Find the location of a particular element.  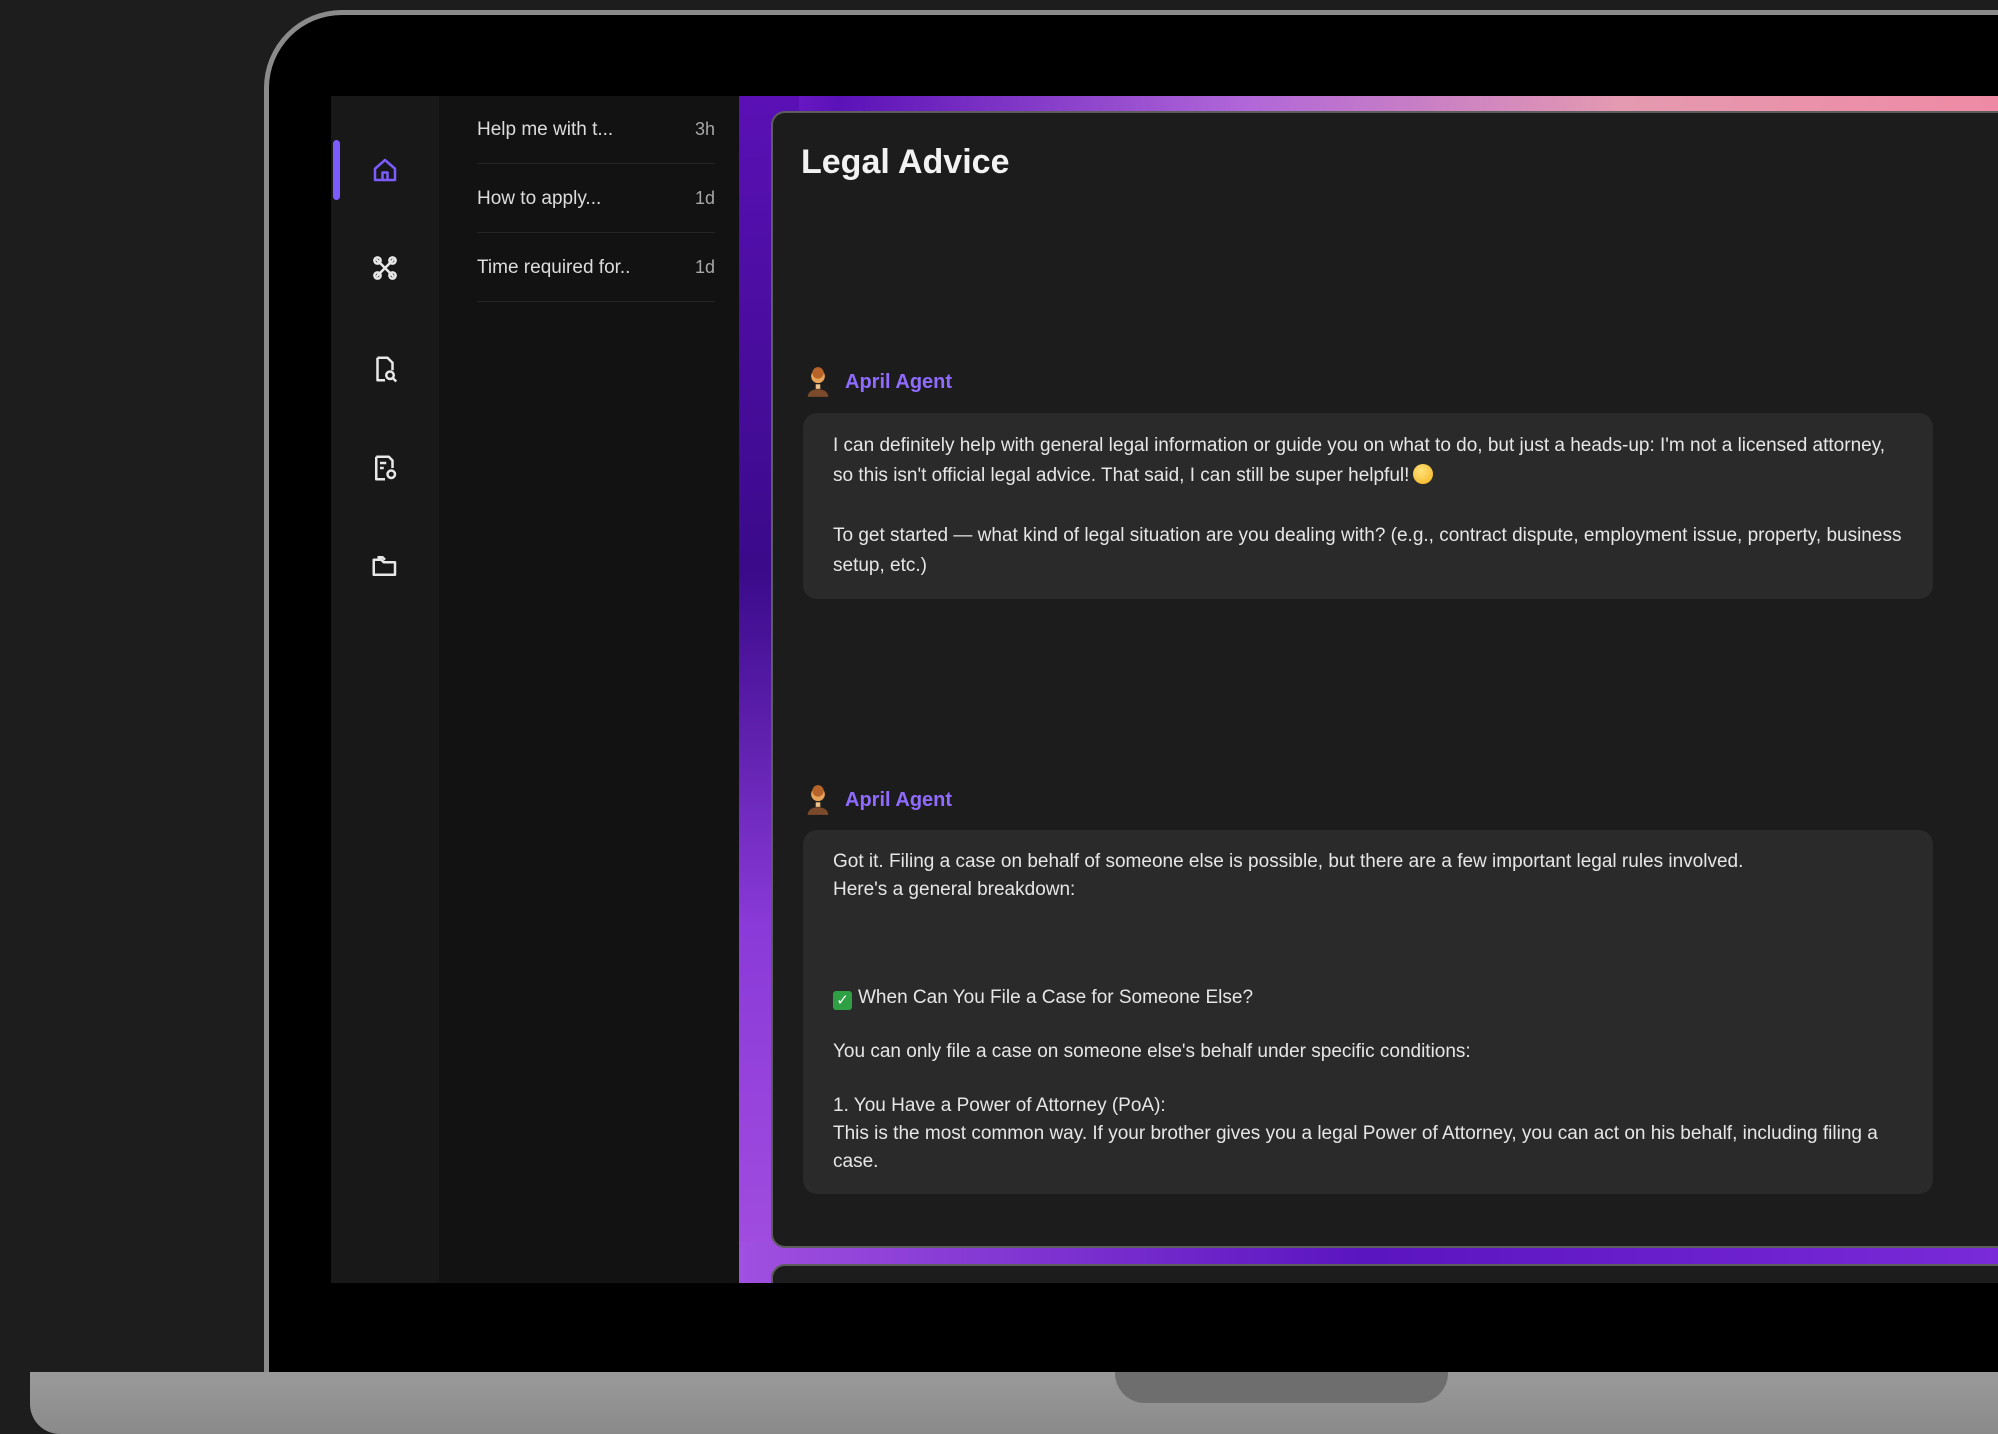

home-icon is located at coordinates (385, 170).